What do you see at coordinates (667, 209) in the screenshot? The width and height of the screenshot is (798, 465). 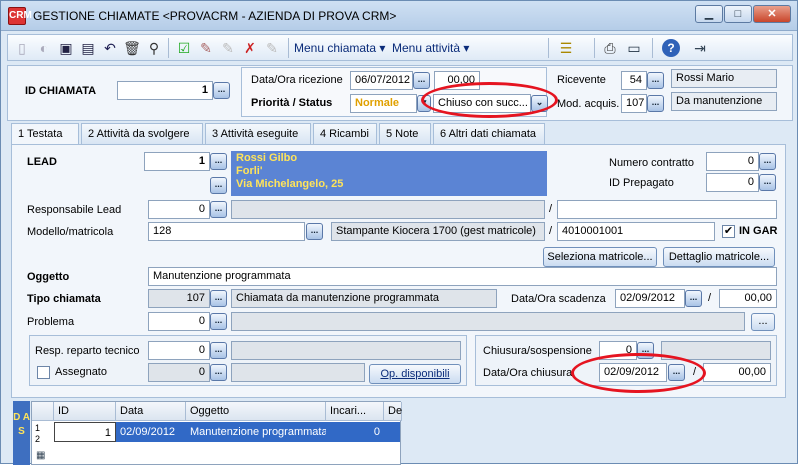 I see `responsabile-lead-extra` at bounding box center [667, 209].